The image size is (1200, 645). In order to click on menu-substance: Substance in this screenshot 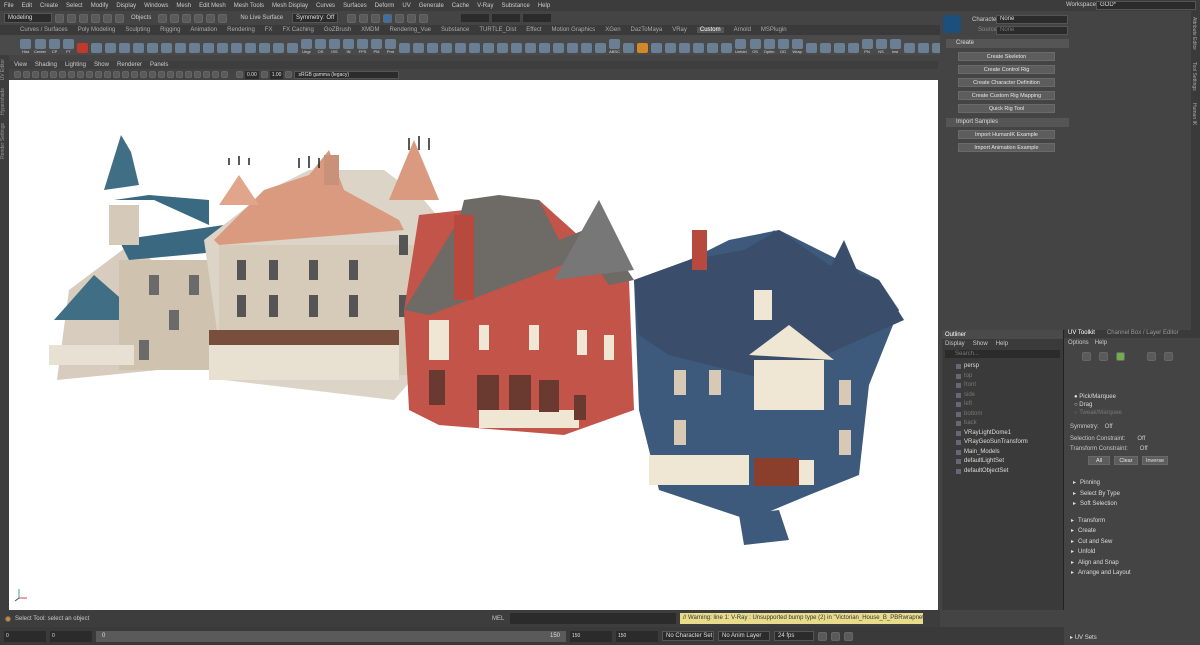, I will do `click(515, 6)`.